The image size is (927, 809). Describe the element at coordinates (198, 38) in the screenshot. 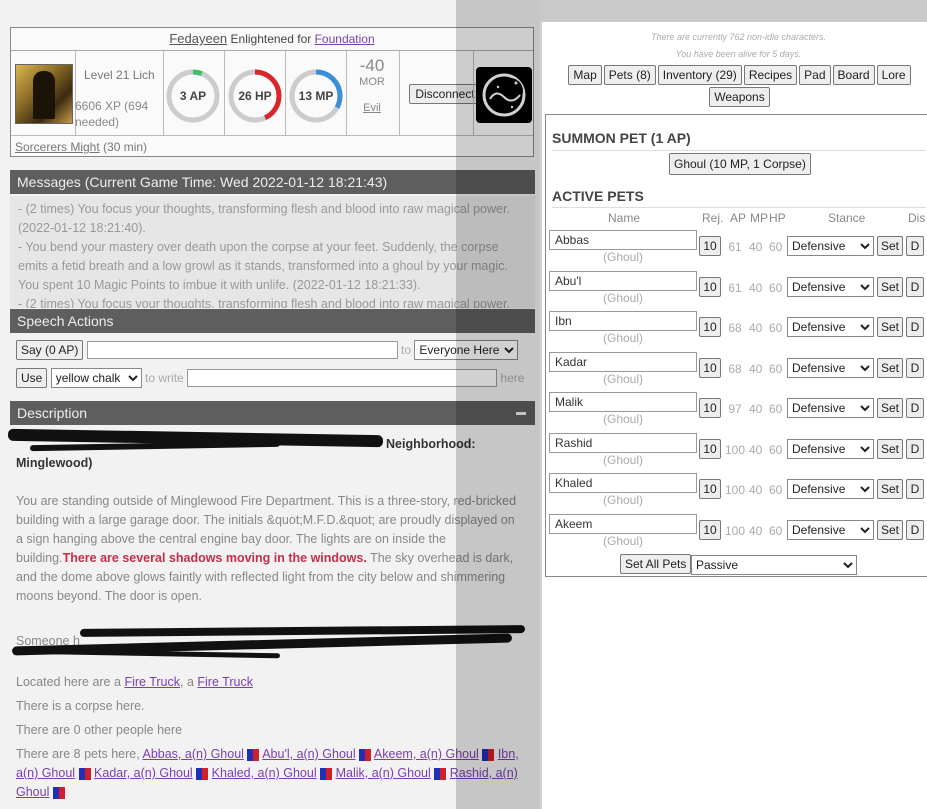

I see `character-name-link: Fedayeen` at that location.